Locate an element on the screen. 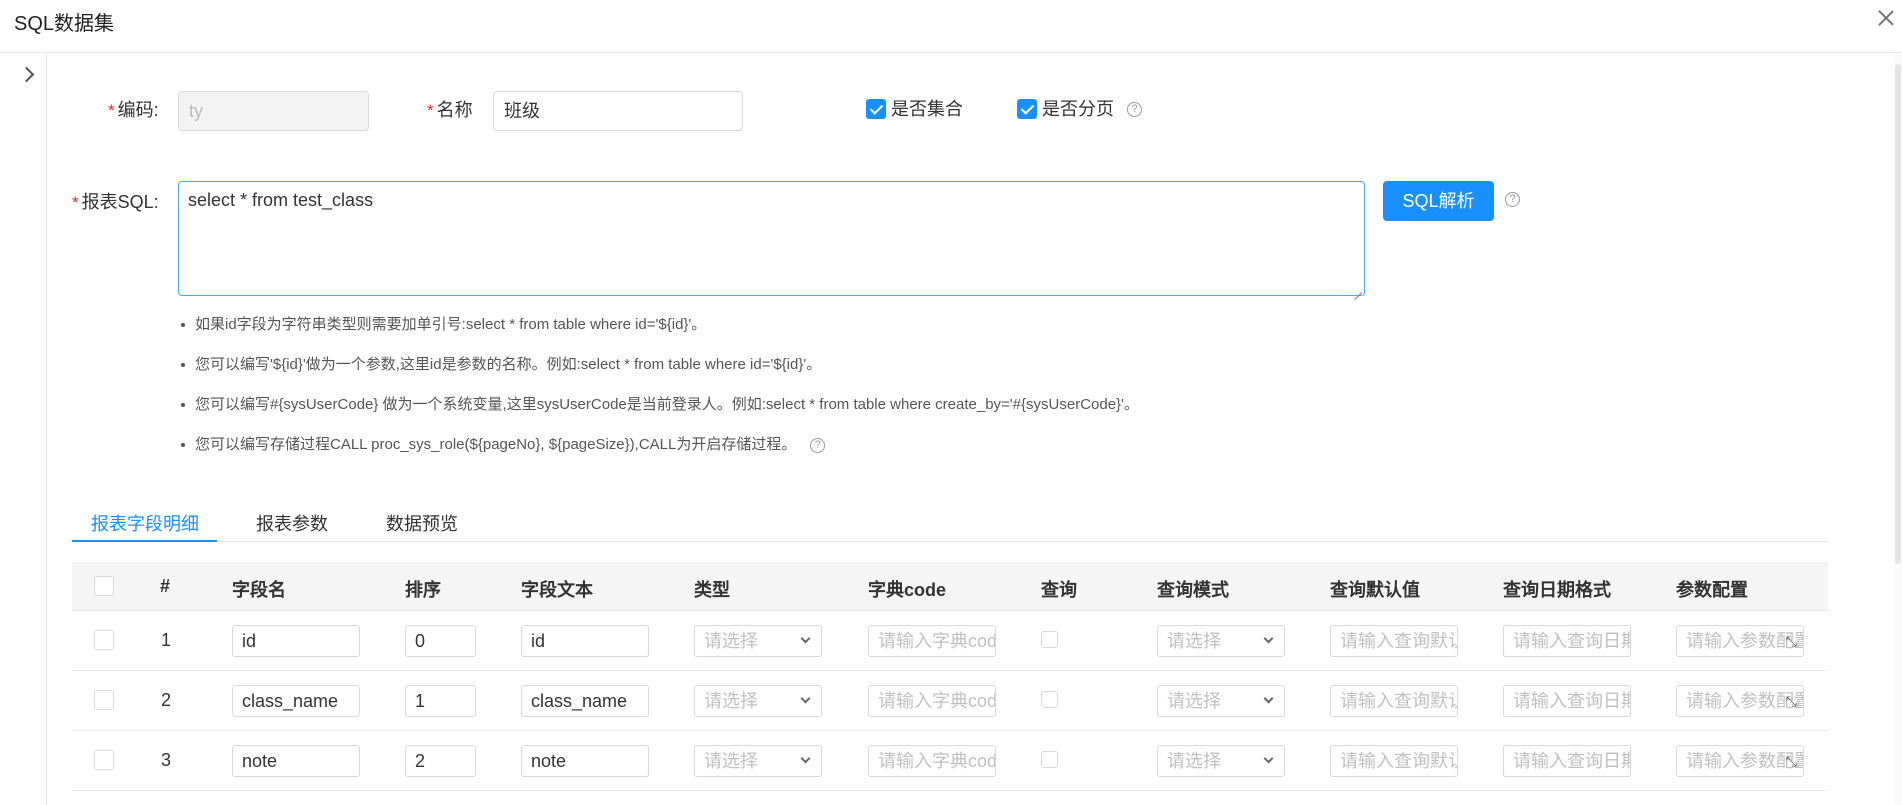 Image resolution: width=1902 pixels, height=805 pixels. is-collection-label: 是否集合 is located at coordinates (927, 109).